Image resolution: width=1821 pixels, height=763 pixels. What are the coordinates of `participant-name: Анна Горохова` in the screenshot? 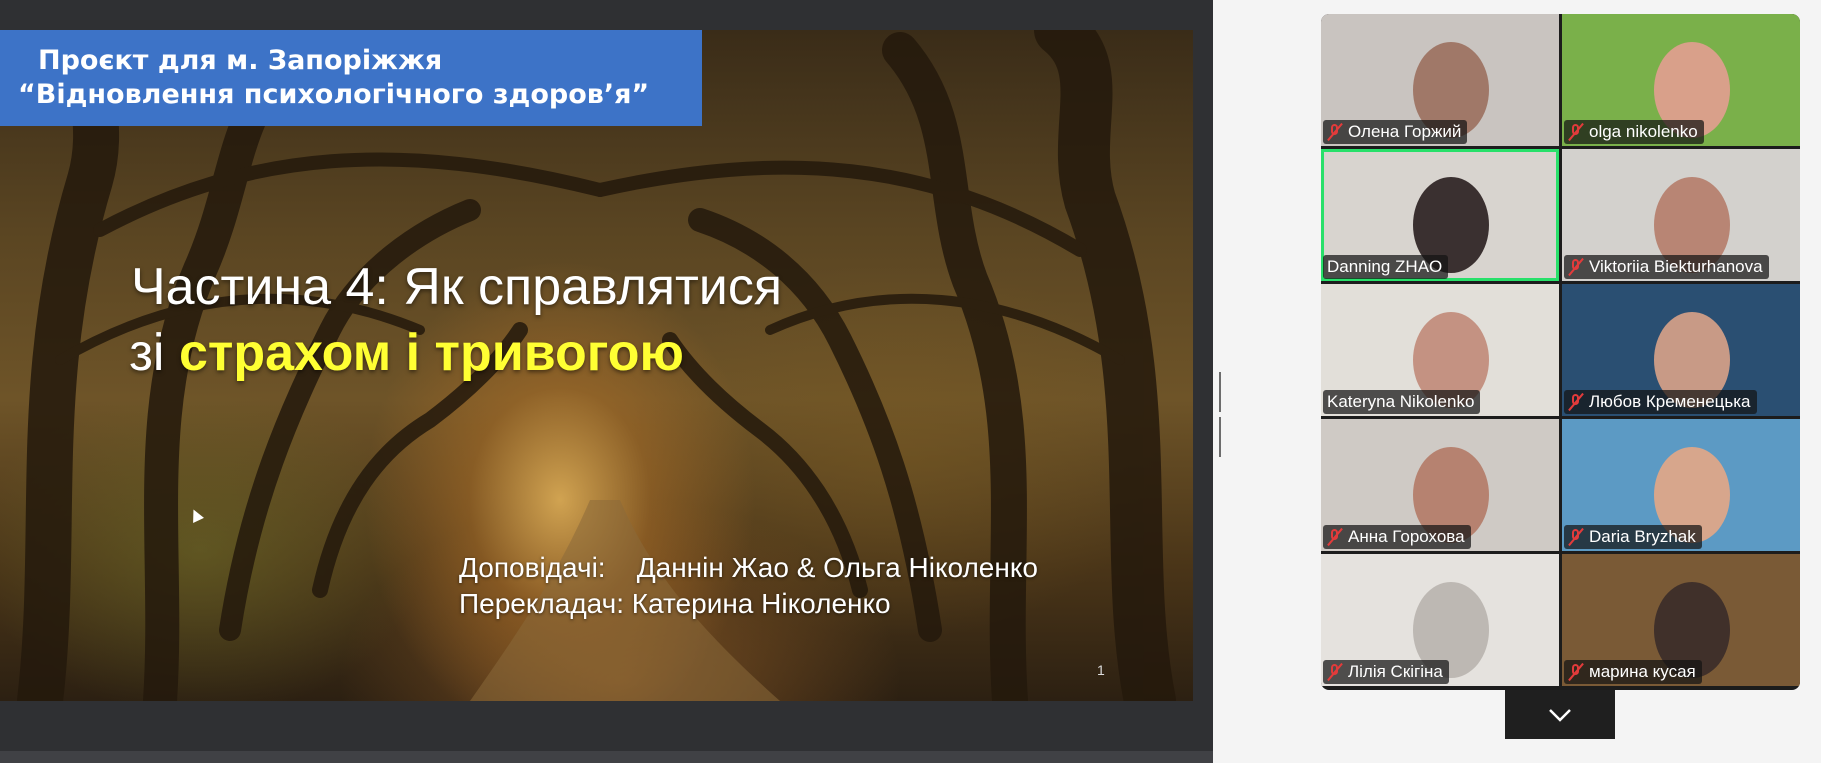 It's located at (1406, 536).